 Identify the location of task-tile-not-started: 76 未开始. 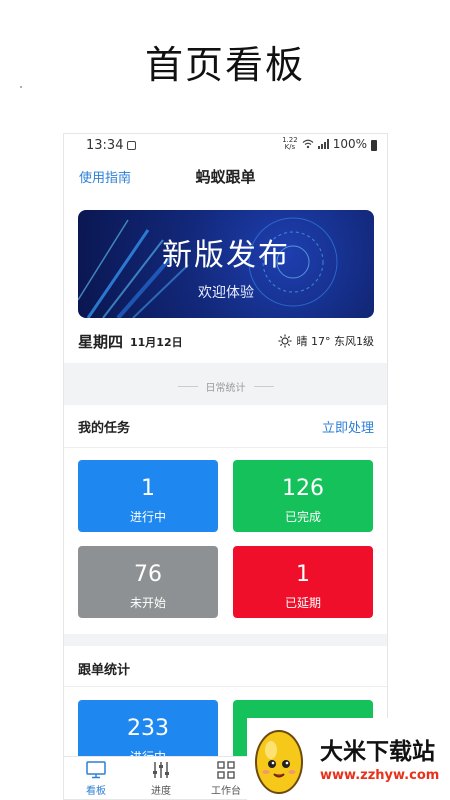
(148, 582).